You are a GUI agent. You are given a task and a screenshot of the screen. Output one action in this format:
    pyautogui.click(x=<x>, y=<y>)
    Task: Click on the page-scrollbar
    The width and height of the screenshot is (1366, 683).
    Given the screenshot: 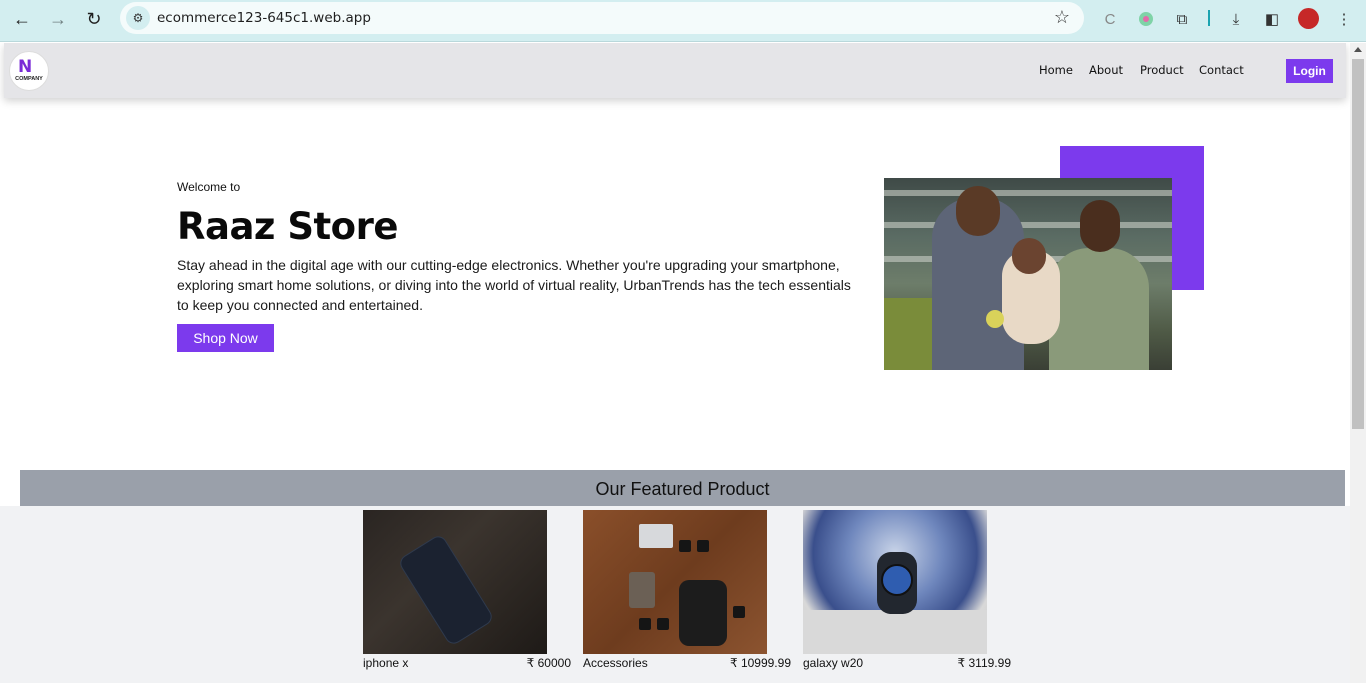 What is the action you would take?
    pyautogui.click(x=1358, y=363)
    